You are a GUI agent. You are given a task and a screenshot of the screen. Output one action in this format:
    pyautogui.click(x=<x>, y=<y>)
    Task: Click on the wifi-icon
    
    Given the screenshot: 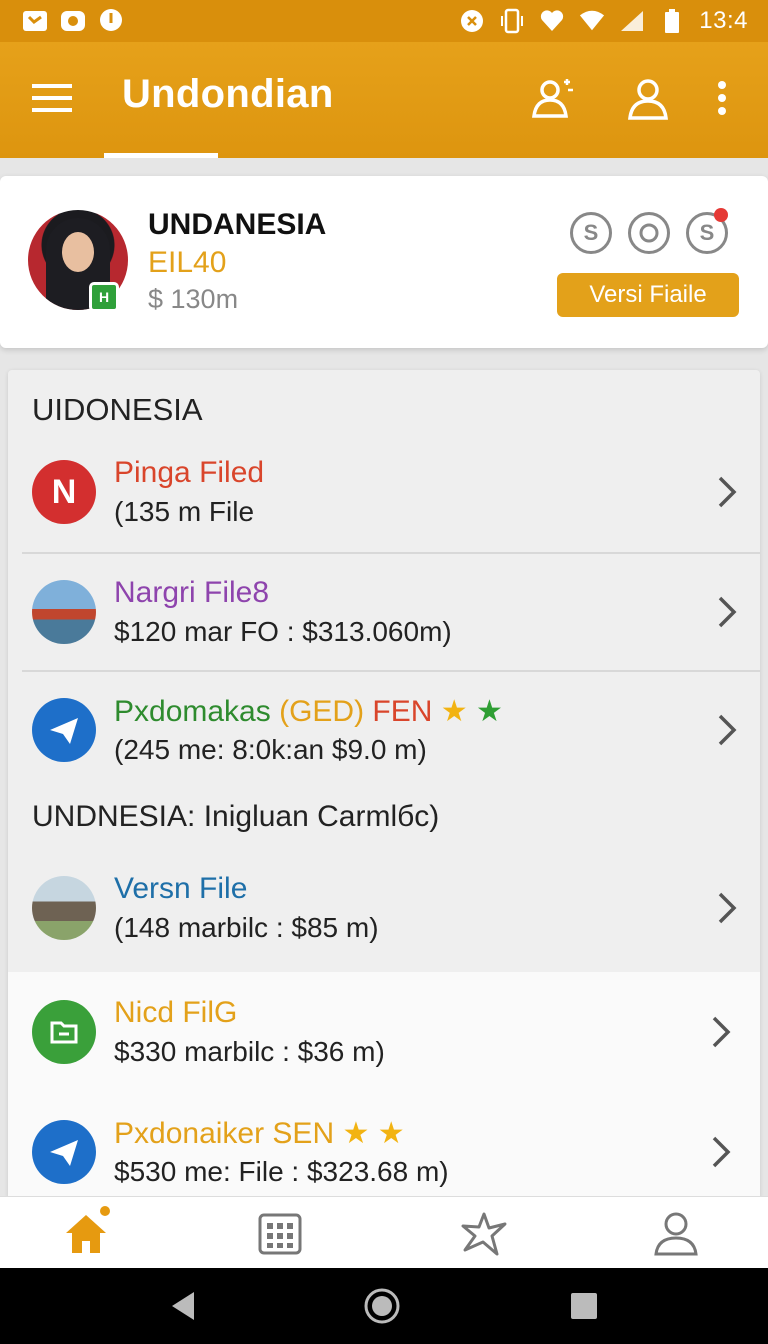 What is the action you would take?
    pyautogui.click(x=592, y=21)
    